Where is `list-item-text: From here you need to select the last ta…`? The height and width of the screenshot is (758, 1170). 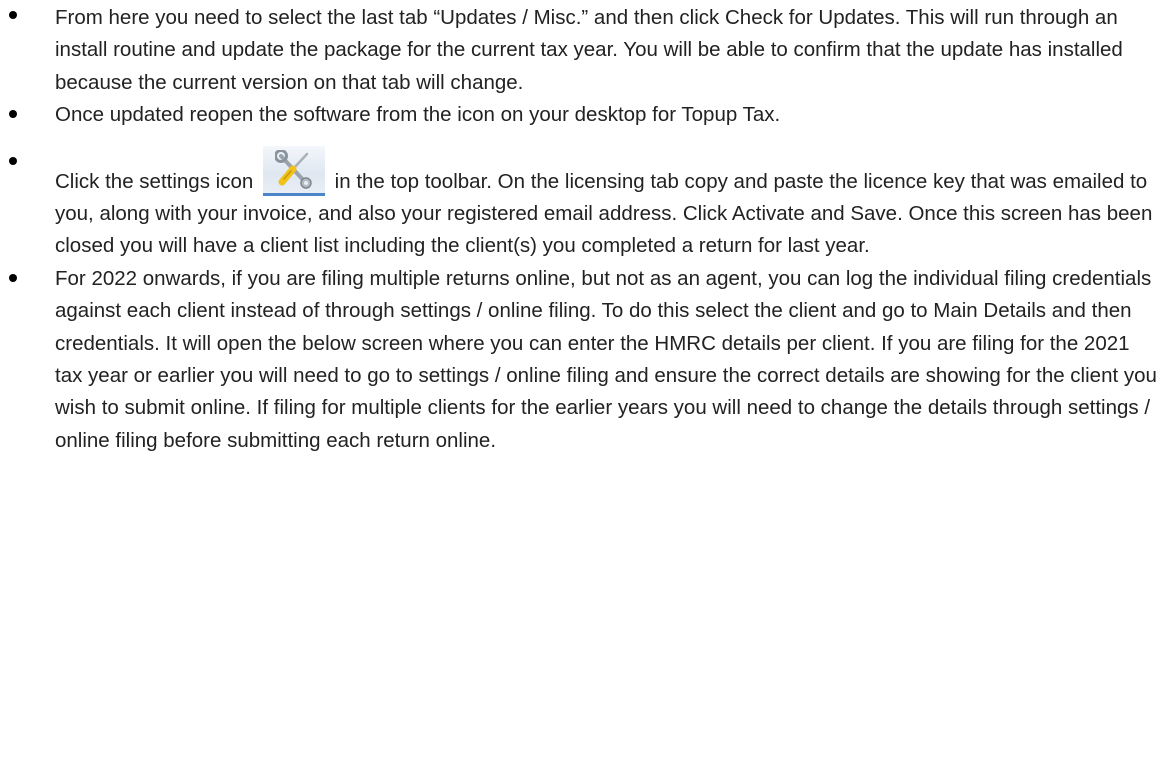 list-item-text: From here you need to select the last ta… is located at coordinates (589, 50).